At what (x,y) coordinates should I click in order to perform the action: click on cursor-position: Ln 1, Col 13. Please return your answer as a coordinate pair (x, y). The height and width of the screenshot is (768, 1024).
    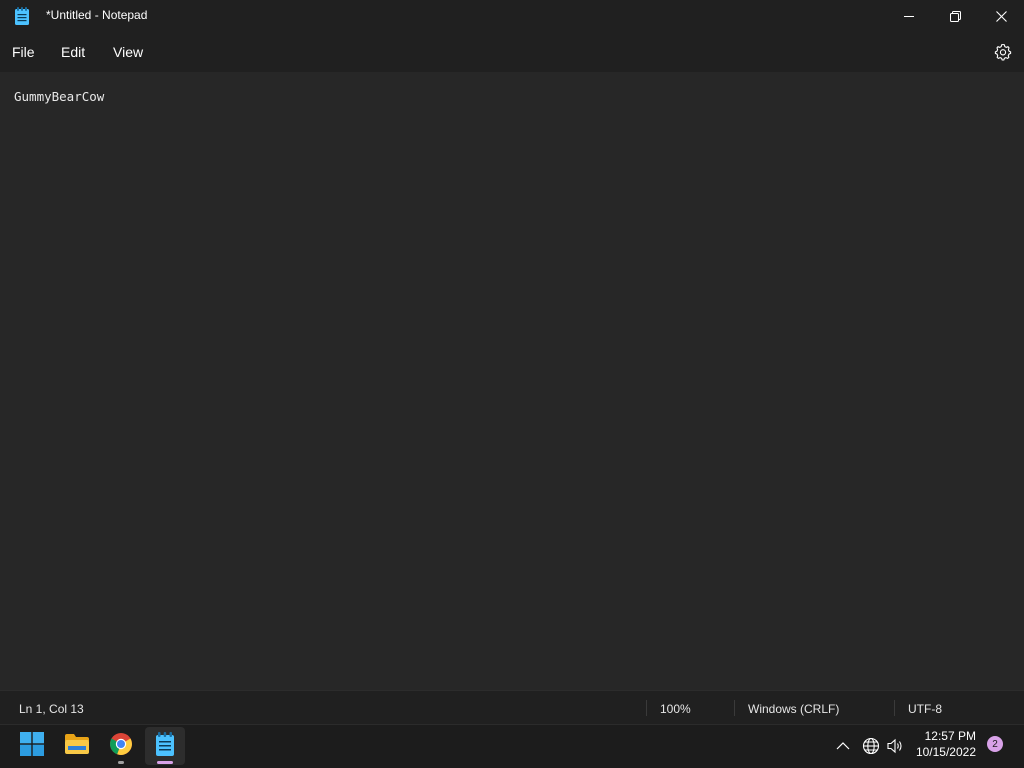
    Looking at the image, I should click on (51, 709).